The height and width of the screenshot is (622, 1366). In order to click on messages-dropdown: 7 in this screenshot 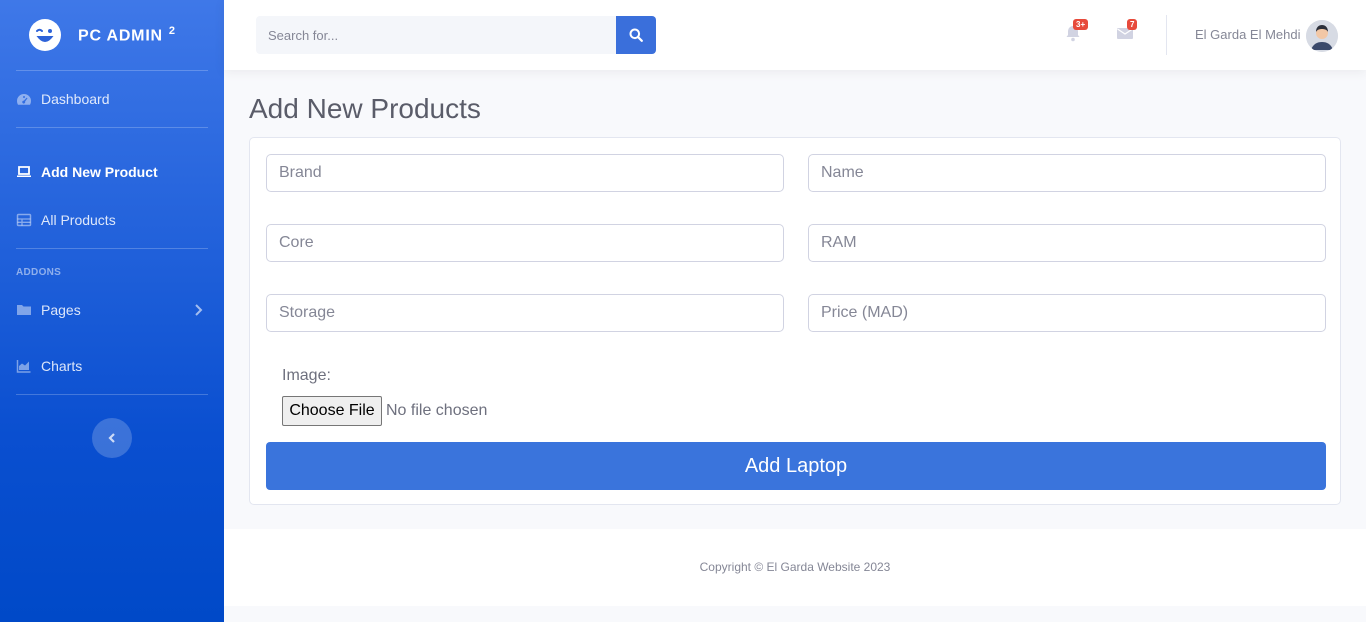, I will do `click(1127, 31)`.